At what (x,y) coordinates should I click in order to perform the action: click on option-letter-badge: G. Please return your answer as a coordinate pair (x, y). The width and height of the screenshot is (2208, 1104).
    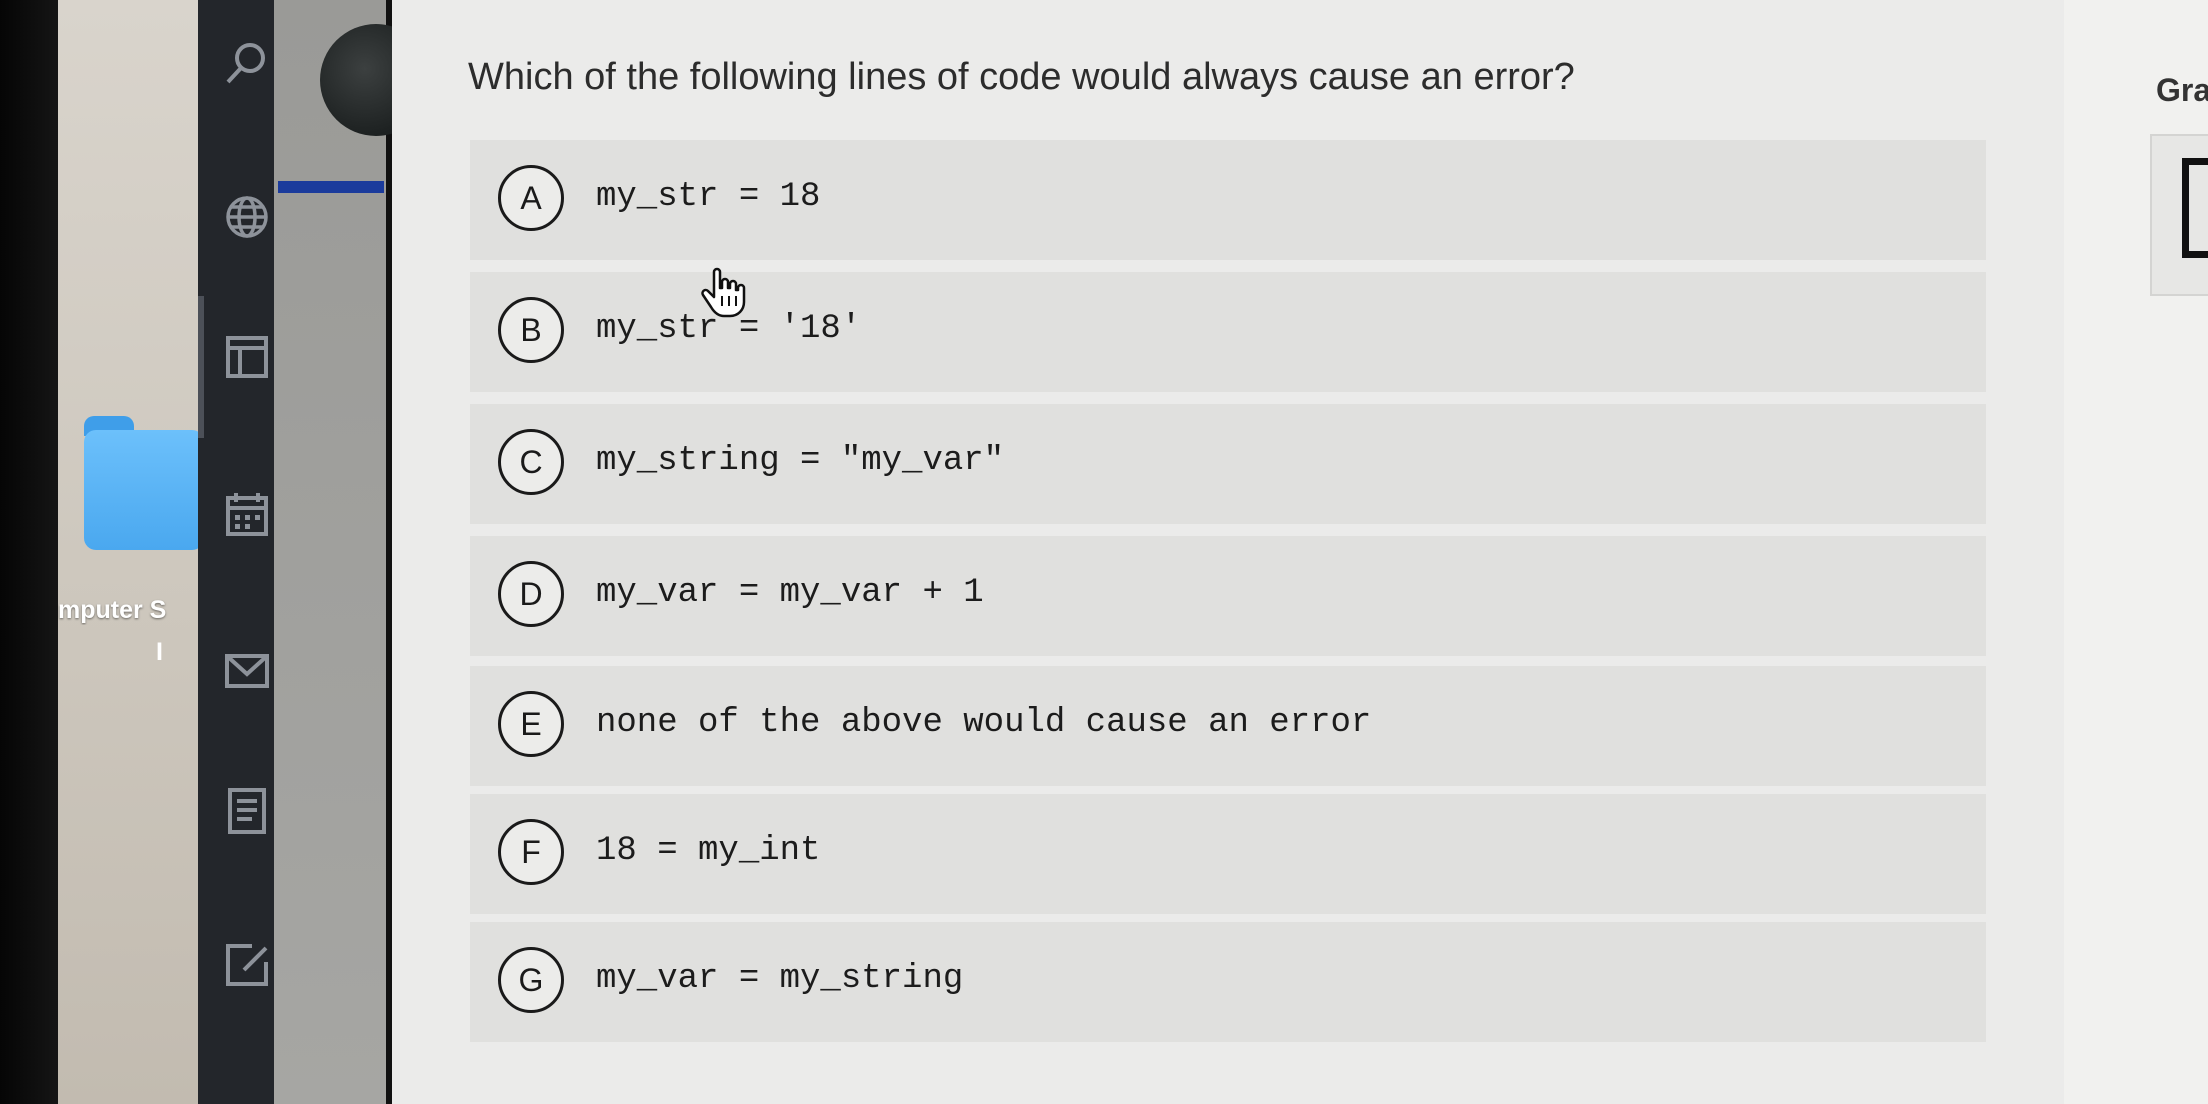
    Looking at the image, I should click on (531, 980).